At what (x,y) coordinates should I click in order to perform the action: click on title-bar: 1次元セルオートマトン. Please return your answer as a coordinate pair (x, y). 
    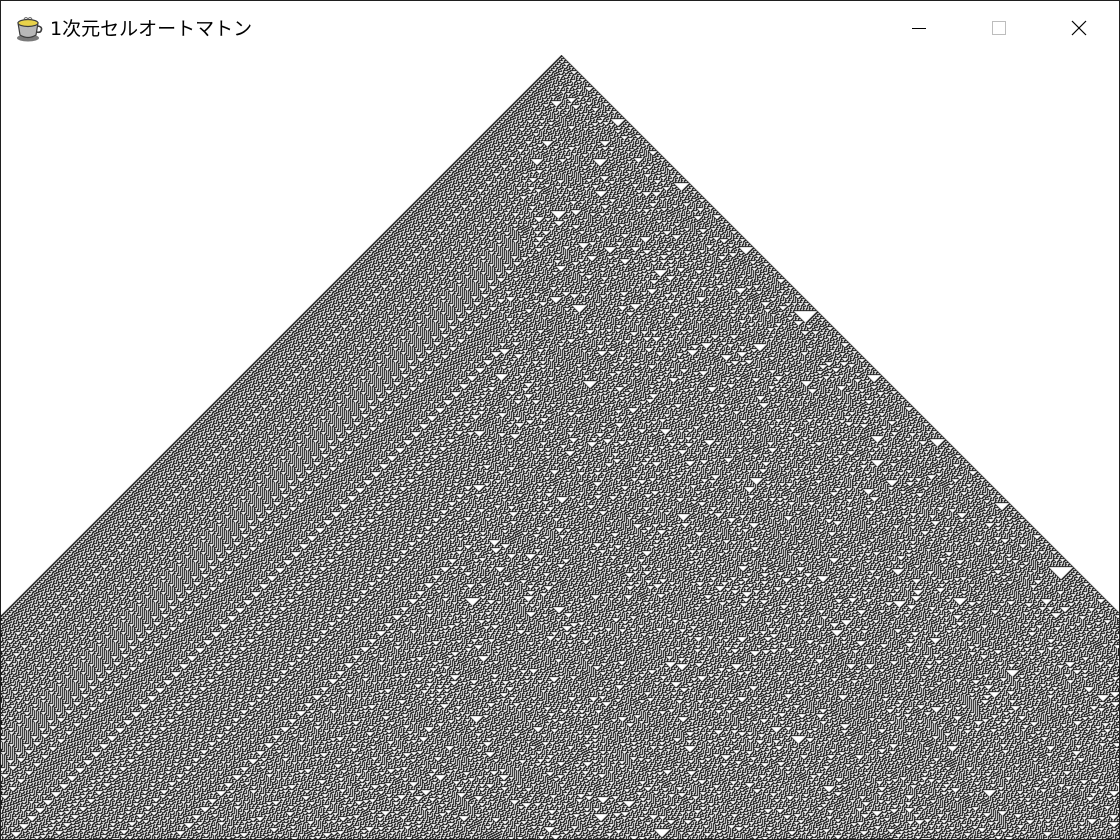
    Looking at the image, I should click on (560, 28).